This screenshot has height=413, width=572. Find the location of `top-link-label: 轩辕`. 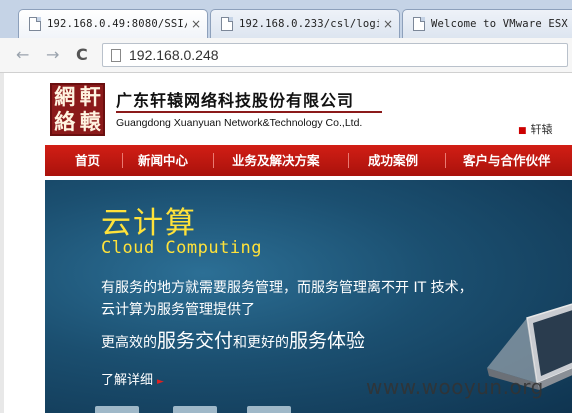

top-link-label: 轩辕 is located at coordinates (541, 129).